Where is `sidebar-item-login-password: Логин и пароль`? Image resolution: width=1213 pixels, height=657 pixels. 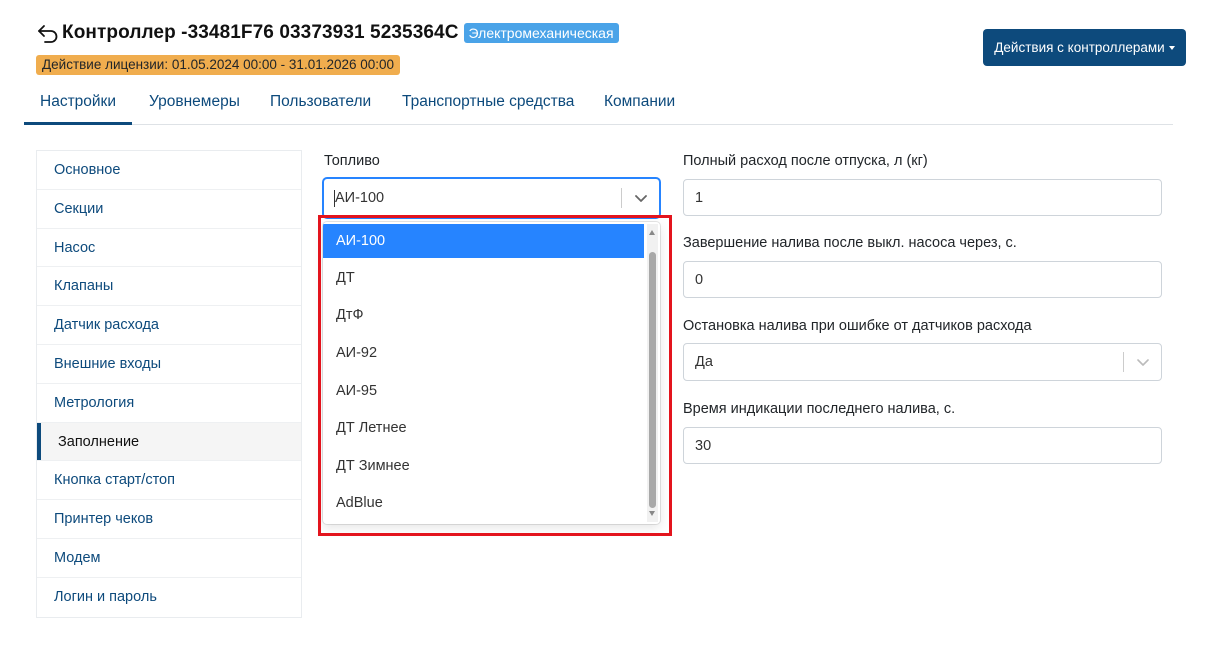
sidebar-item-login-password: Логин и пароль is located at coordinates (169, 597).